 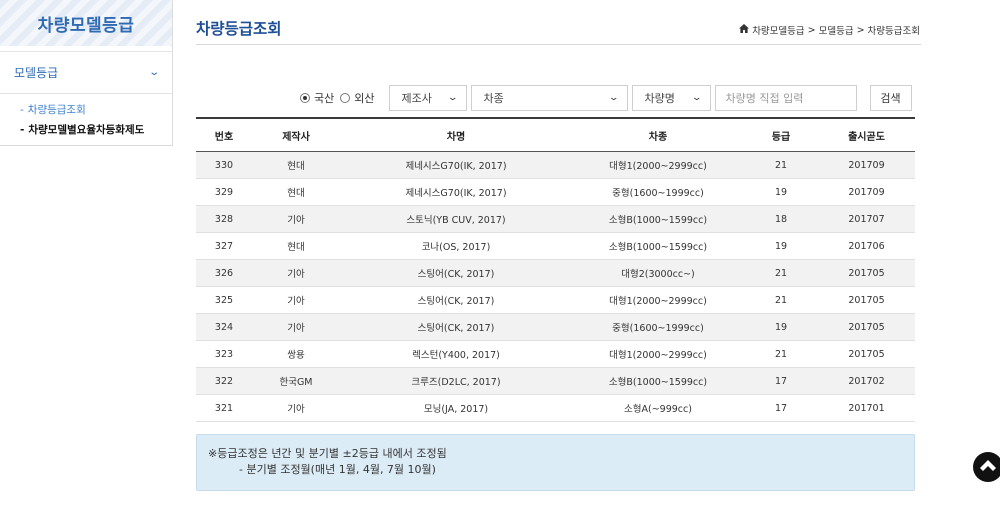 I want to click on cell-number: 321, so click(x=224, y=408).